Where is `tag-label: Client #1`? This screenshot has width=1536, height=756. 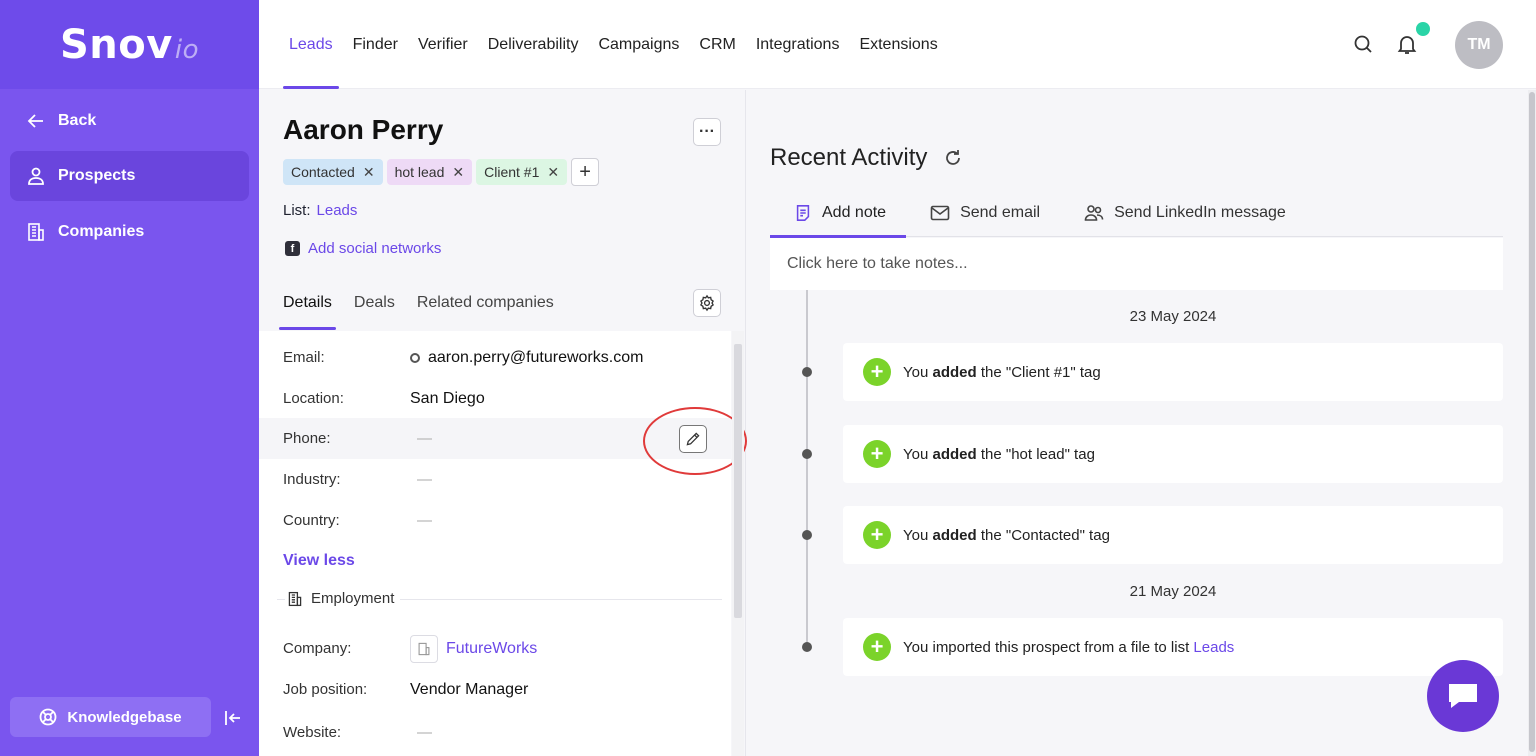 tag-label: Client #1 is located at coordinates (512, 172).